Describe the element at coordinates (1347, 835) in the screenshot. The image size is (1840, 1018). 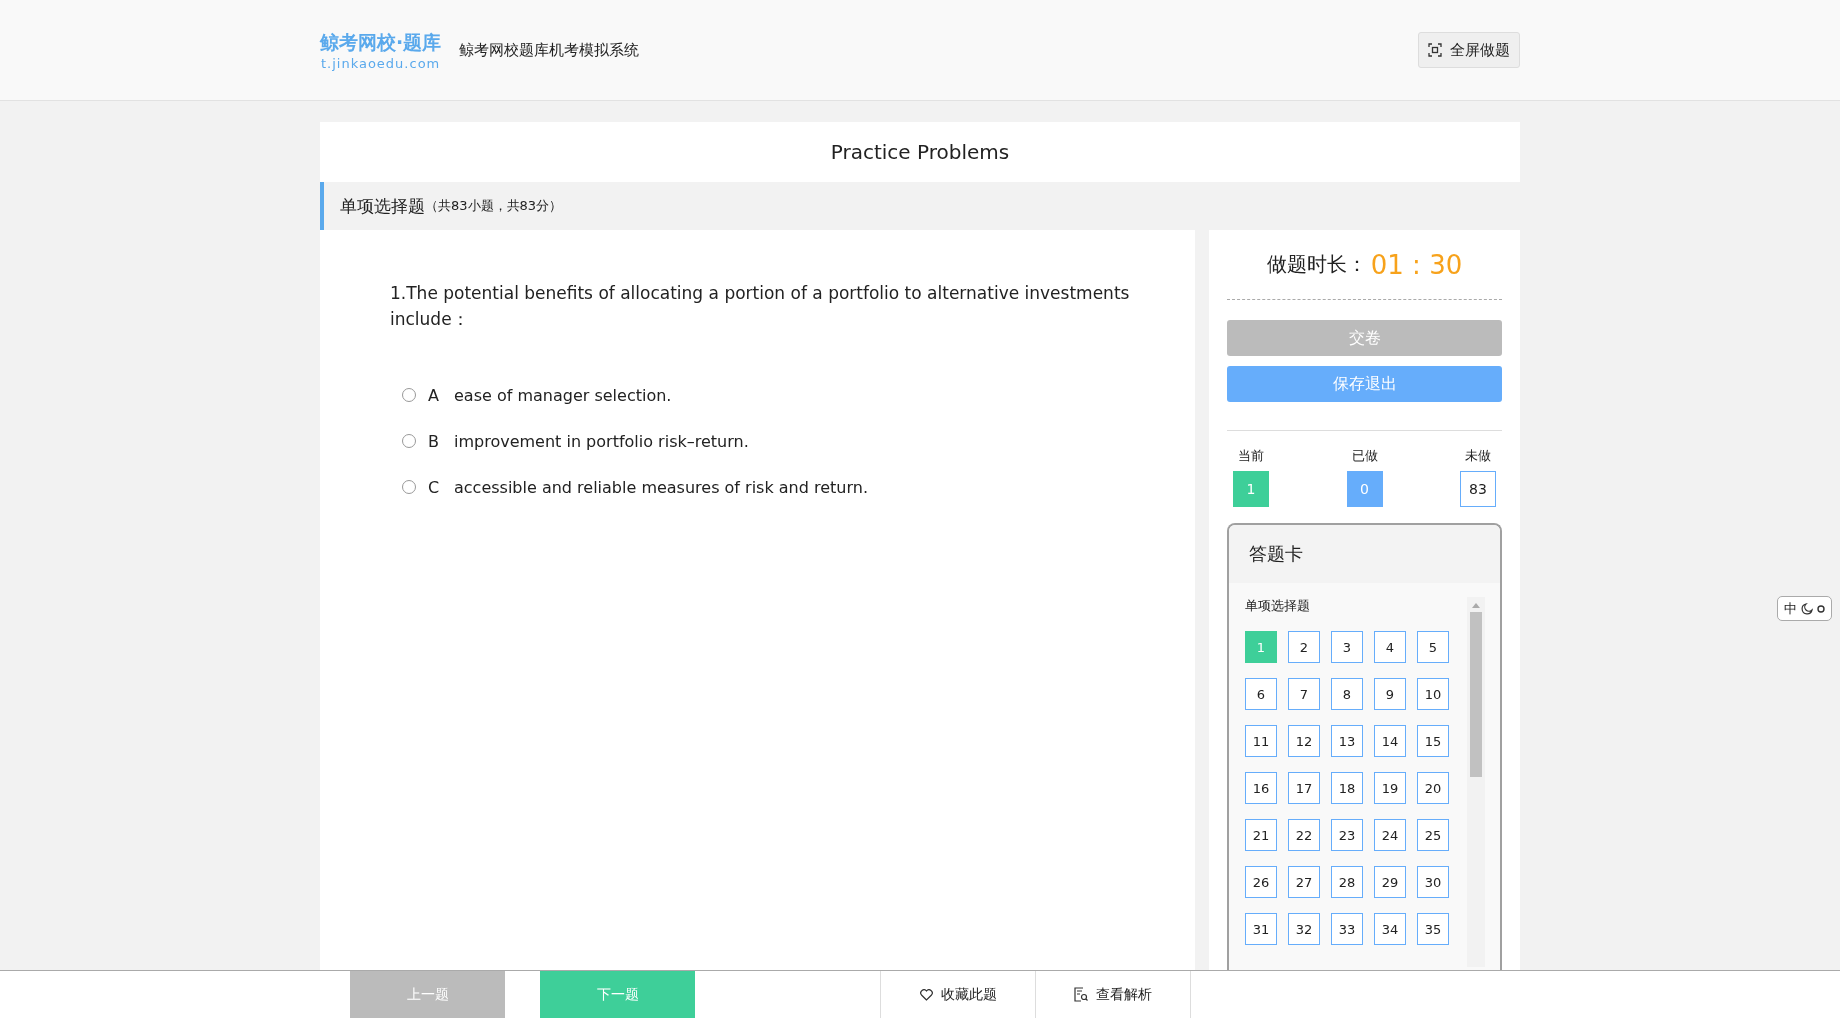
I see `question-number: 23` at that location.